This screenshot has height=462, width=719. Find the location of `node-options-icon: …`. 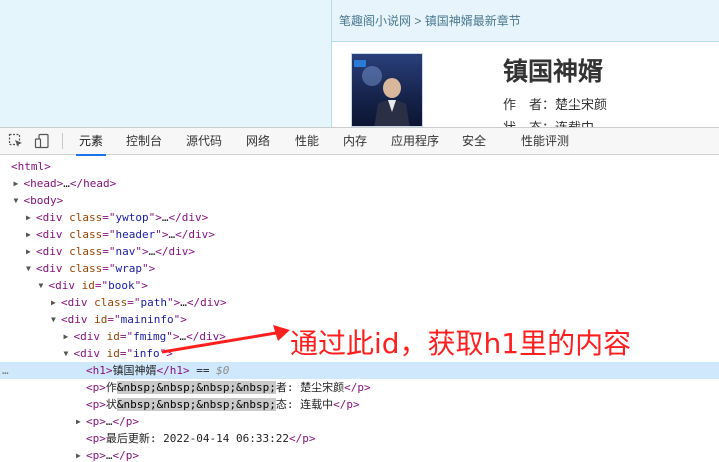

node-options-icon: … is located at coordinates (5, 370).